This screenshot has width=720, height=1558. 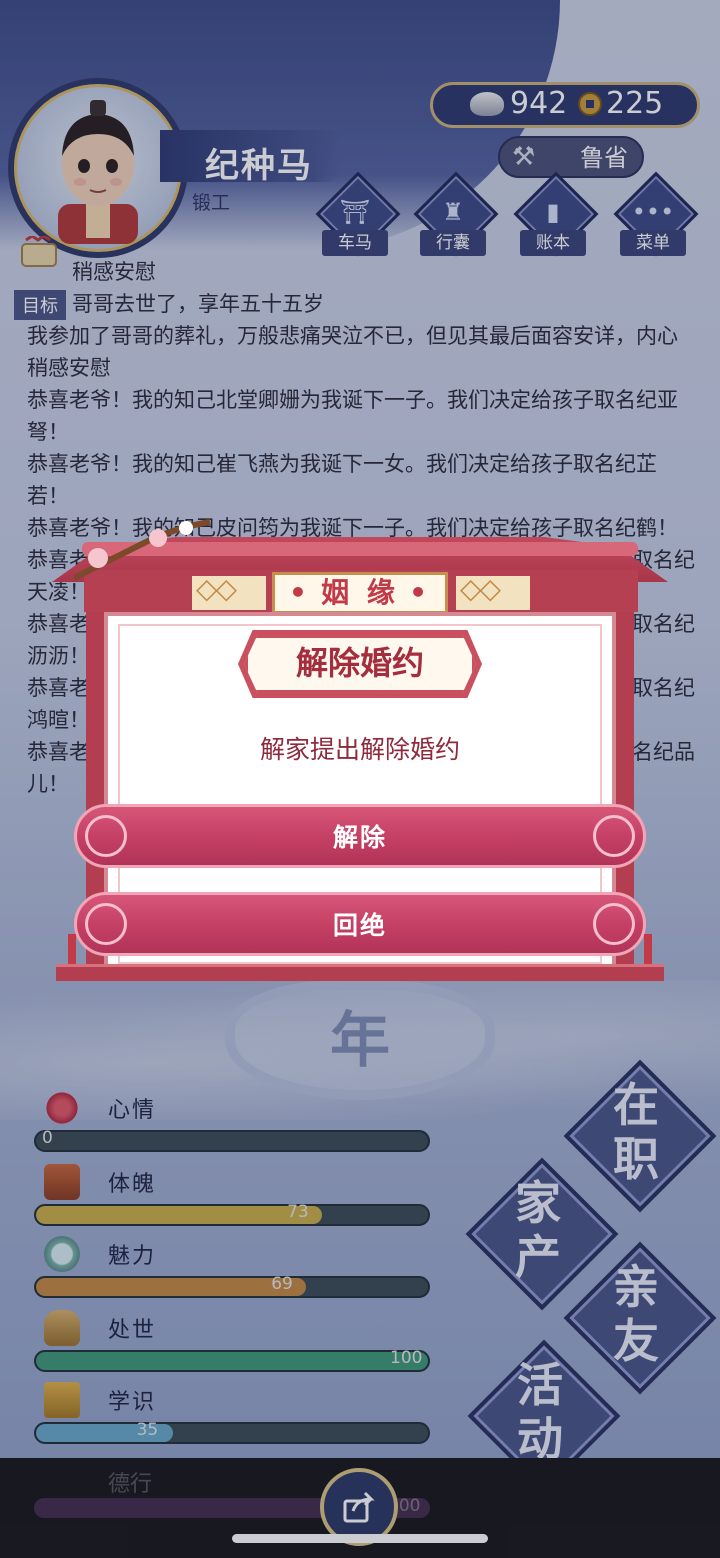 I want to click on popup-message: 解家提出解除婚约, so click(x=359, y=749).